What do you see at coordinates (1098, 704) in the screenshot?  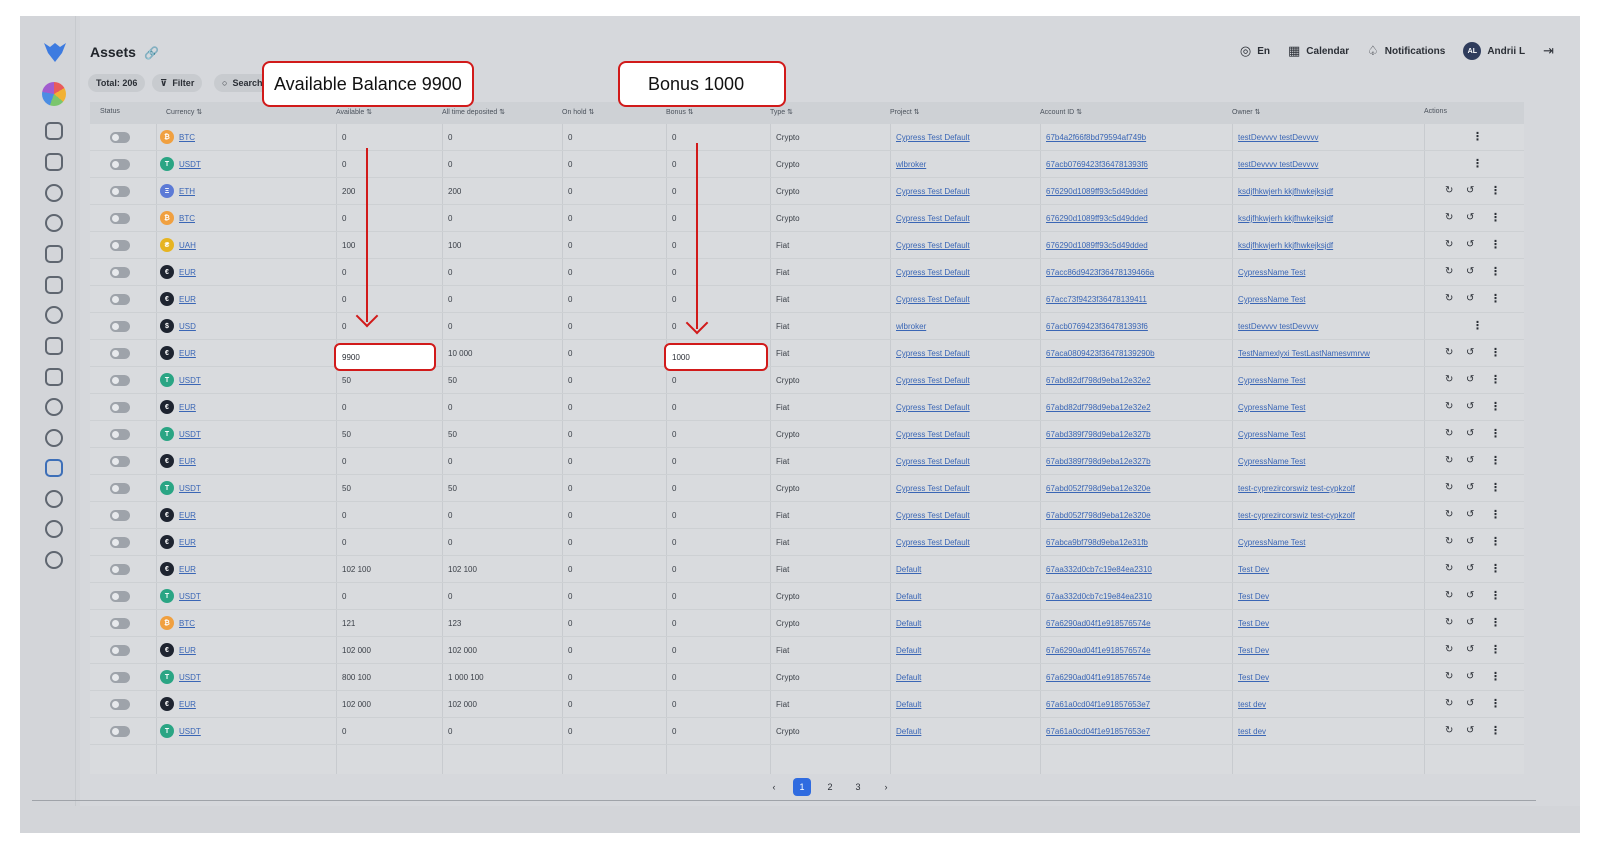 I see `account-id-link: 67a61a0cd04f1e91857653e7` at bounding box center [1098, 704].